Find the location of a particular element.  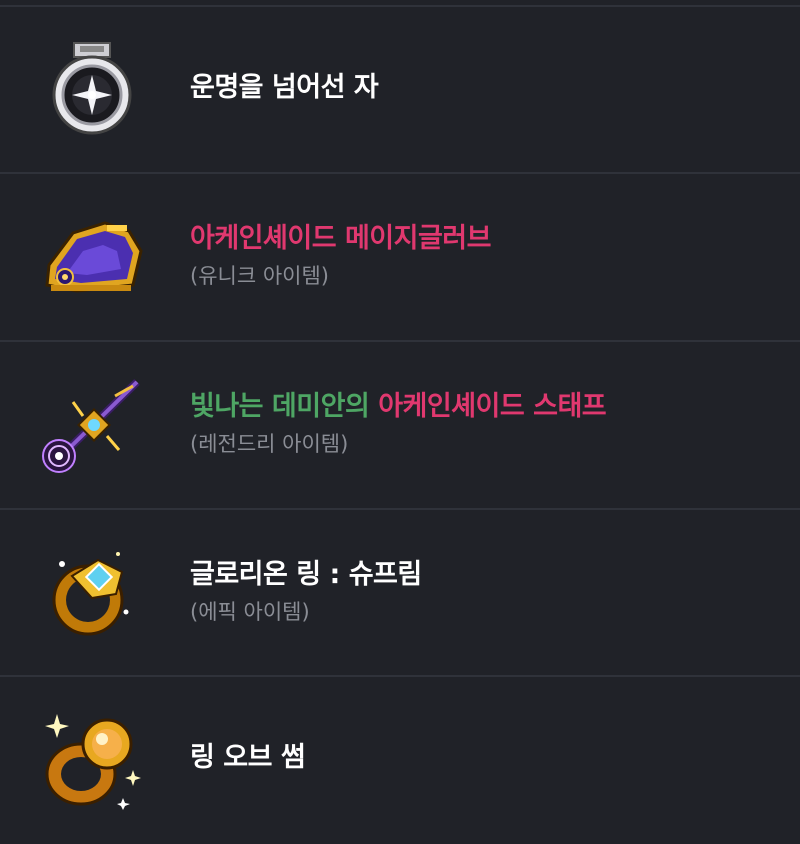

destiny-medal-icon is located at coordinates (92, 89).